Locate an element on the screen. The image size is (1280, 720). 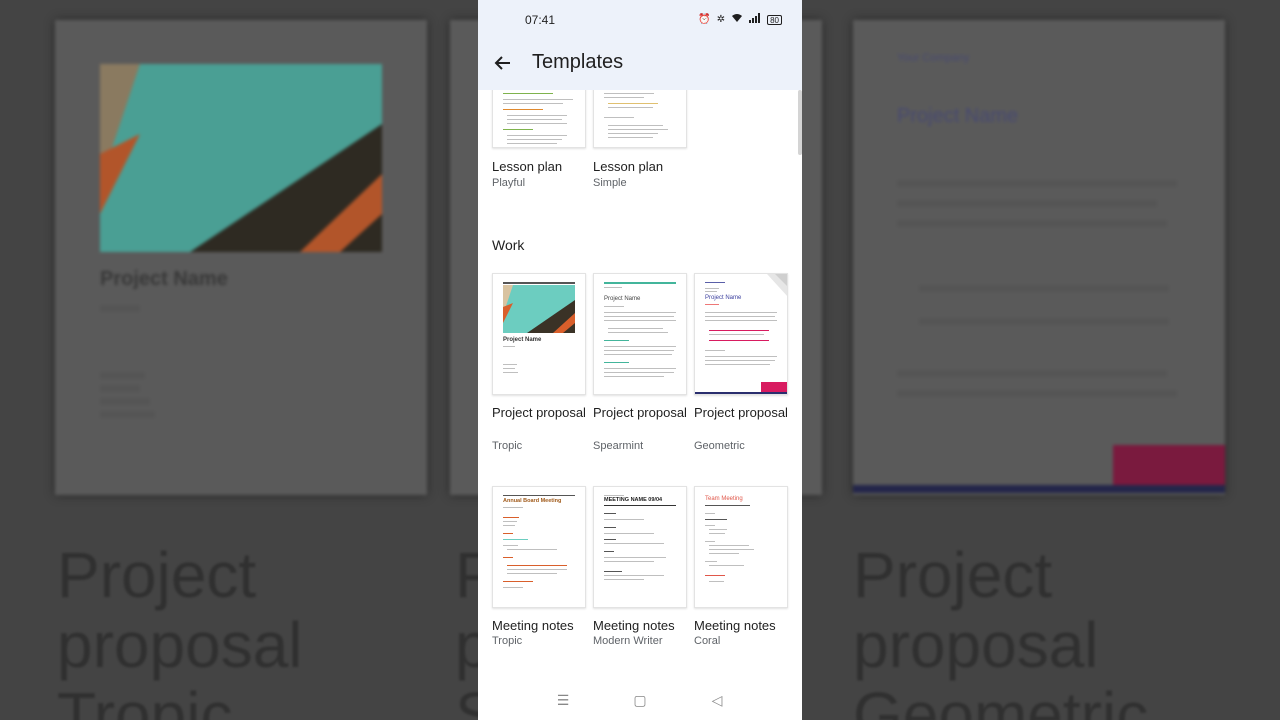
background-left-title: Project Name is located at coordinates (164, 279).